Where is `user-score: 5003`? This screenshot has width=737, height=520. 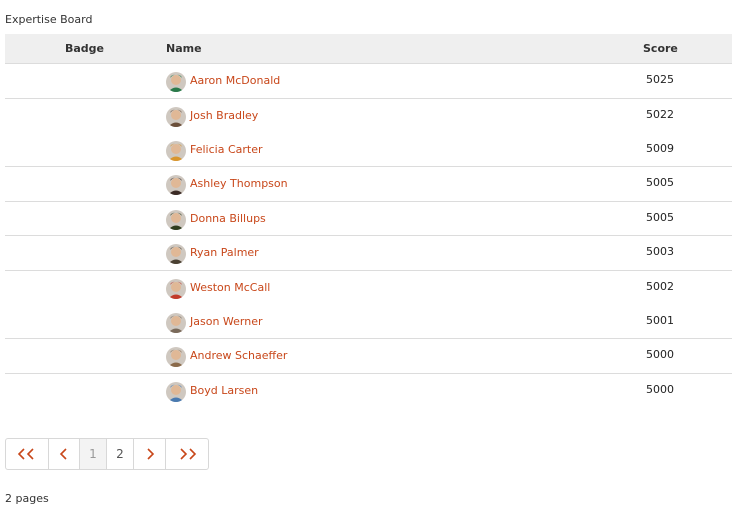
user-score: 5003 is located at coordinates (660, 251).